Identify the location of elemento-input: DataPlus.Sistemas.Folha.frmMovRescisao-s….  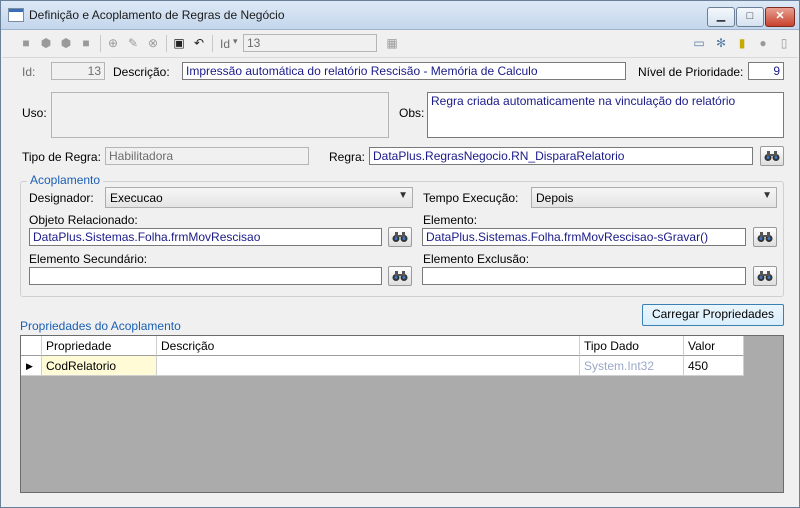
(584, 237).